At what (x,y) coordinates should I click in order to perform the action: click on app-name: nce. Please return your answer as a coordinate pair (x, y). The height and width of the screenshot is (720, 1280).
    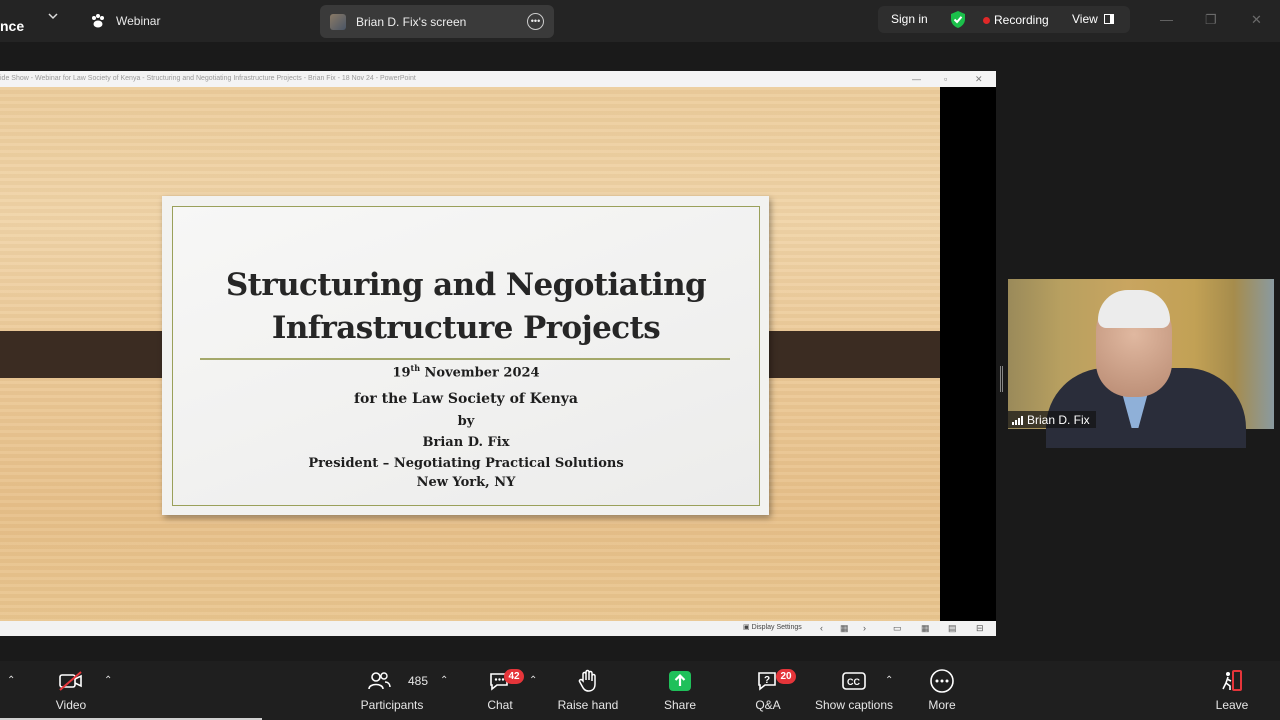
    Looking at the image, I should click on (12, 26).